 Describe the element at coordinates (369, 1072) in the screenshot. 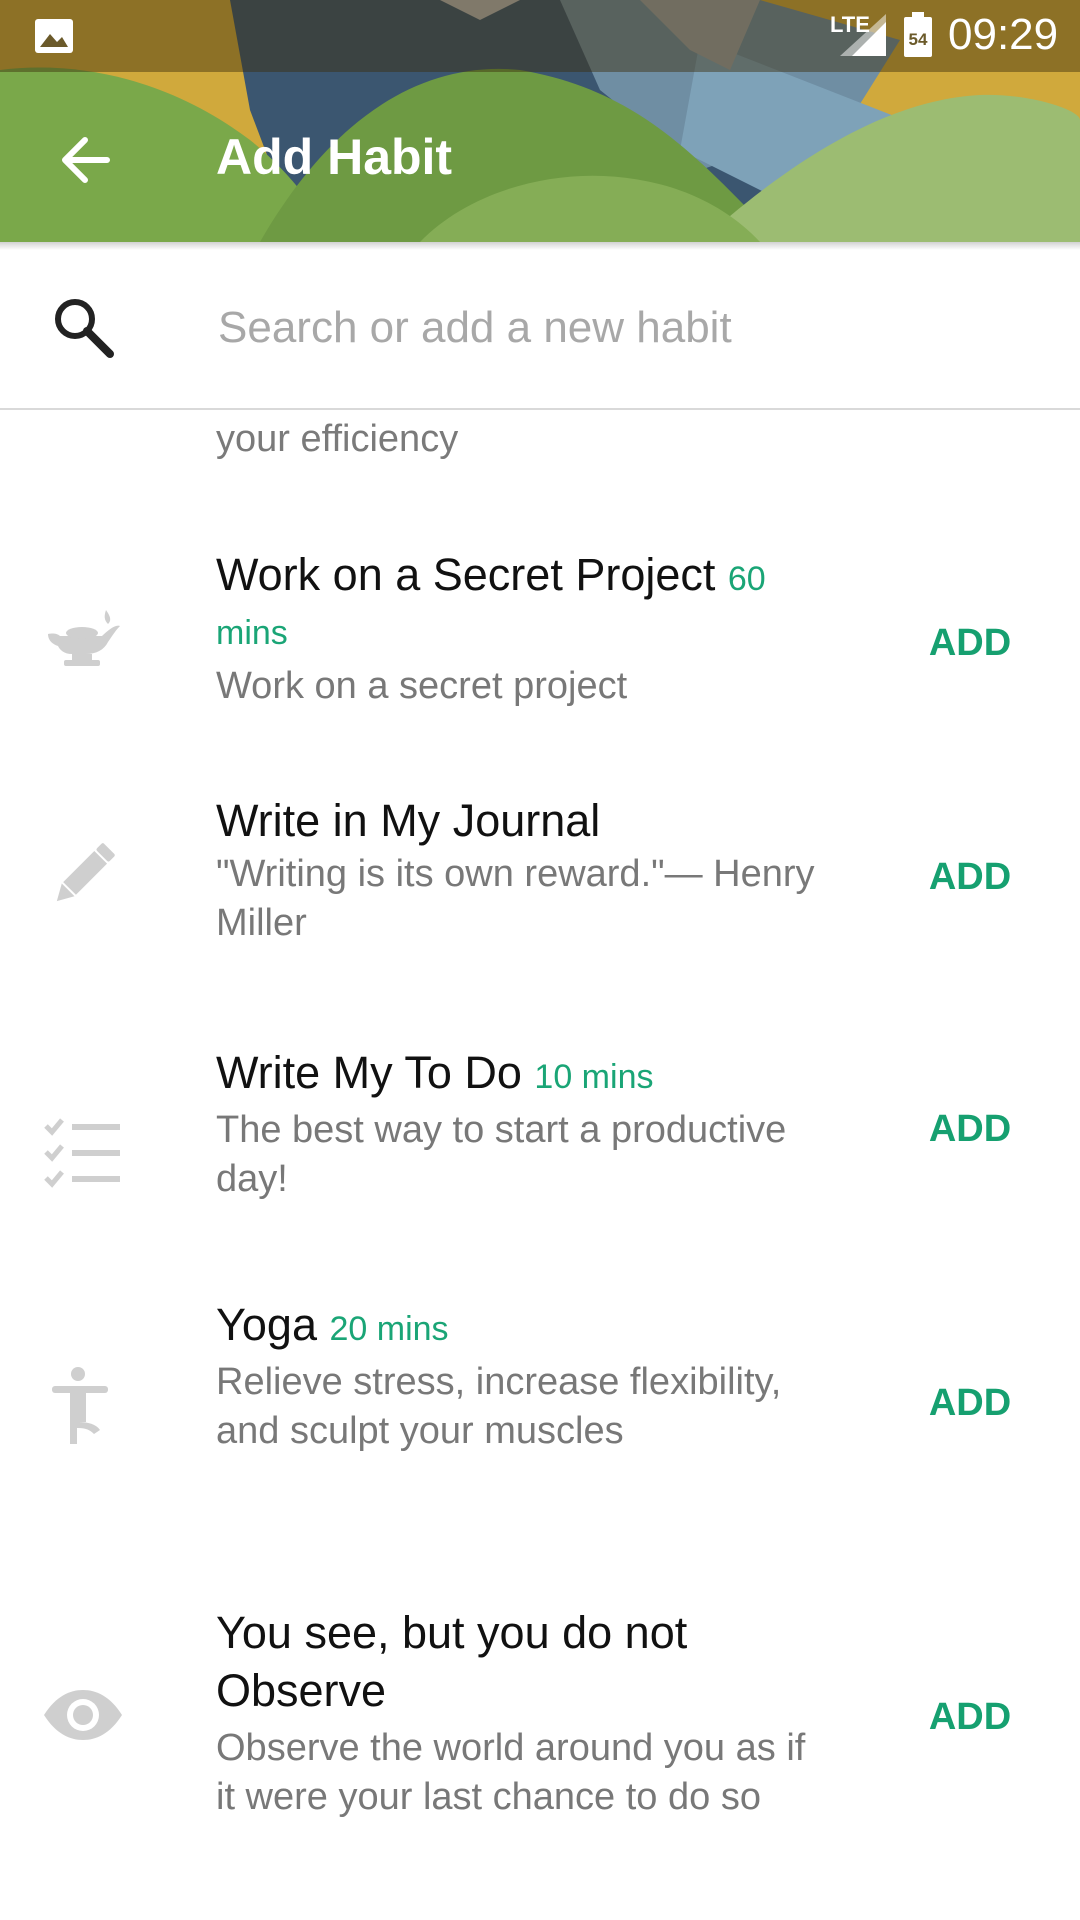

I see `habit-name: Write My To Do` at that location.